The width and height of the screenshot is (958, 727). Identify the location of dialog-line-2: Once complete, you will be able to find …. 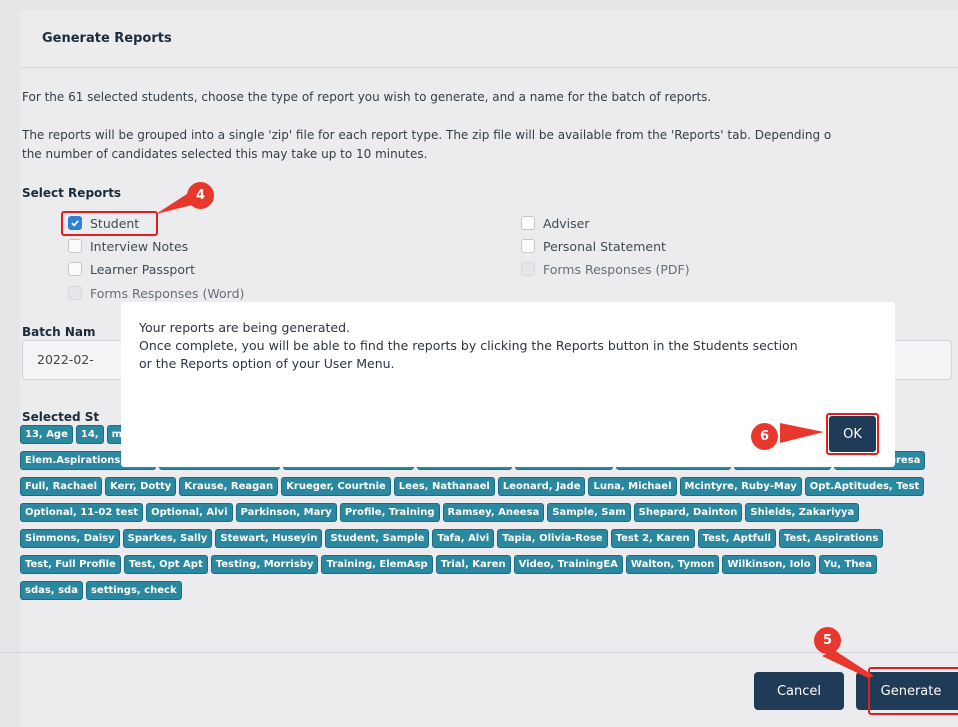
(468, 345).